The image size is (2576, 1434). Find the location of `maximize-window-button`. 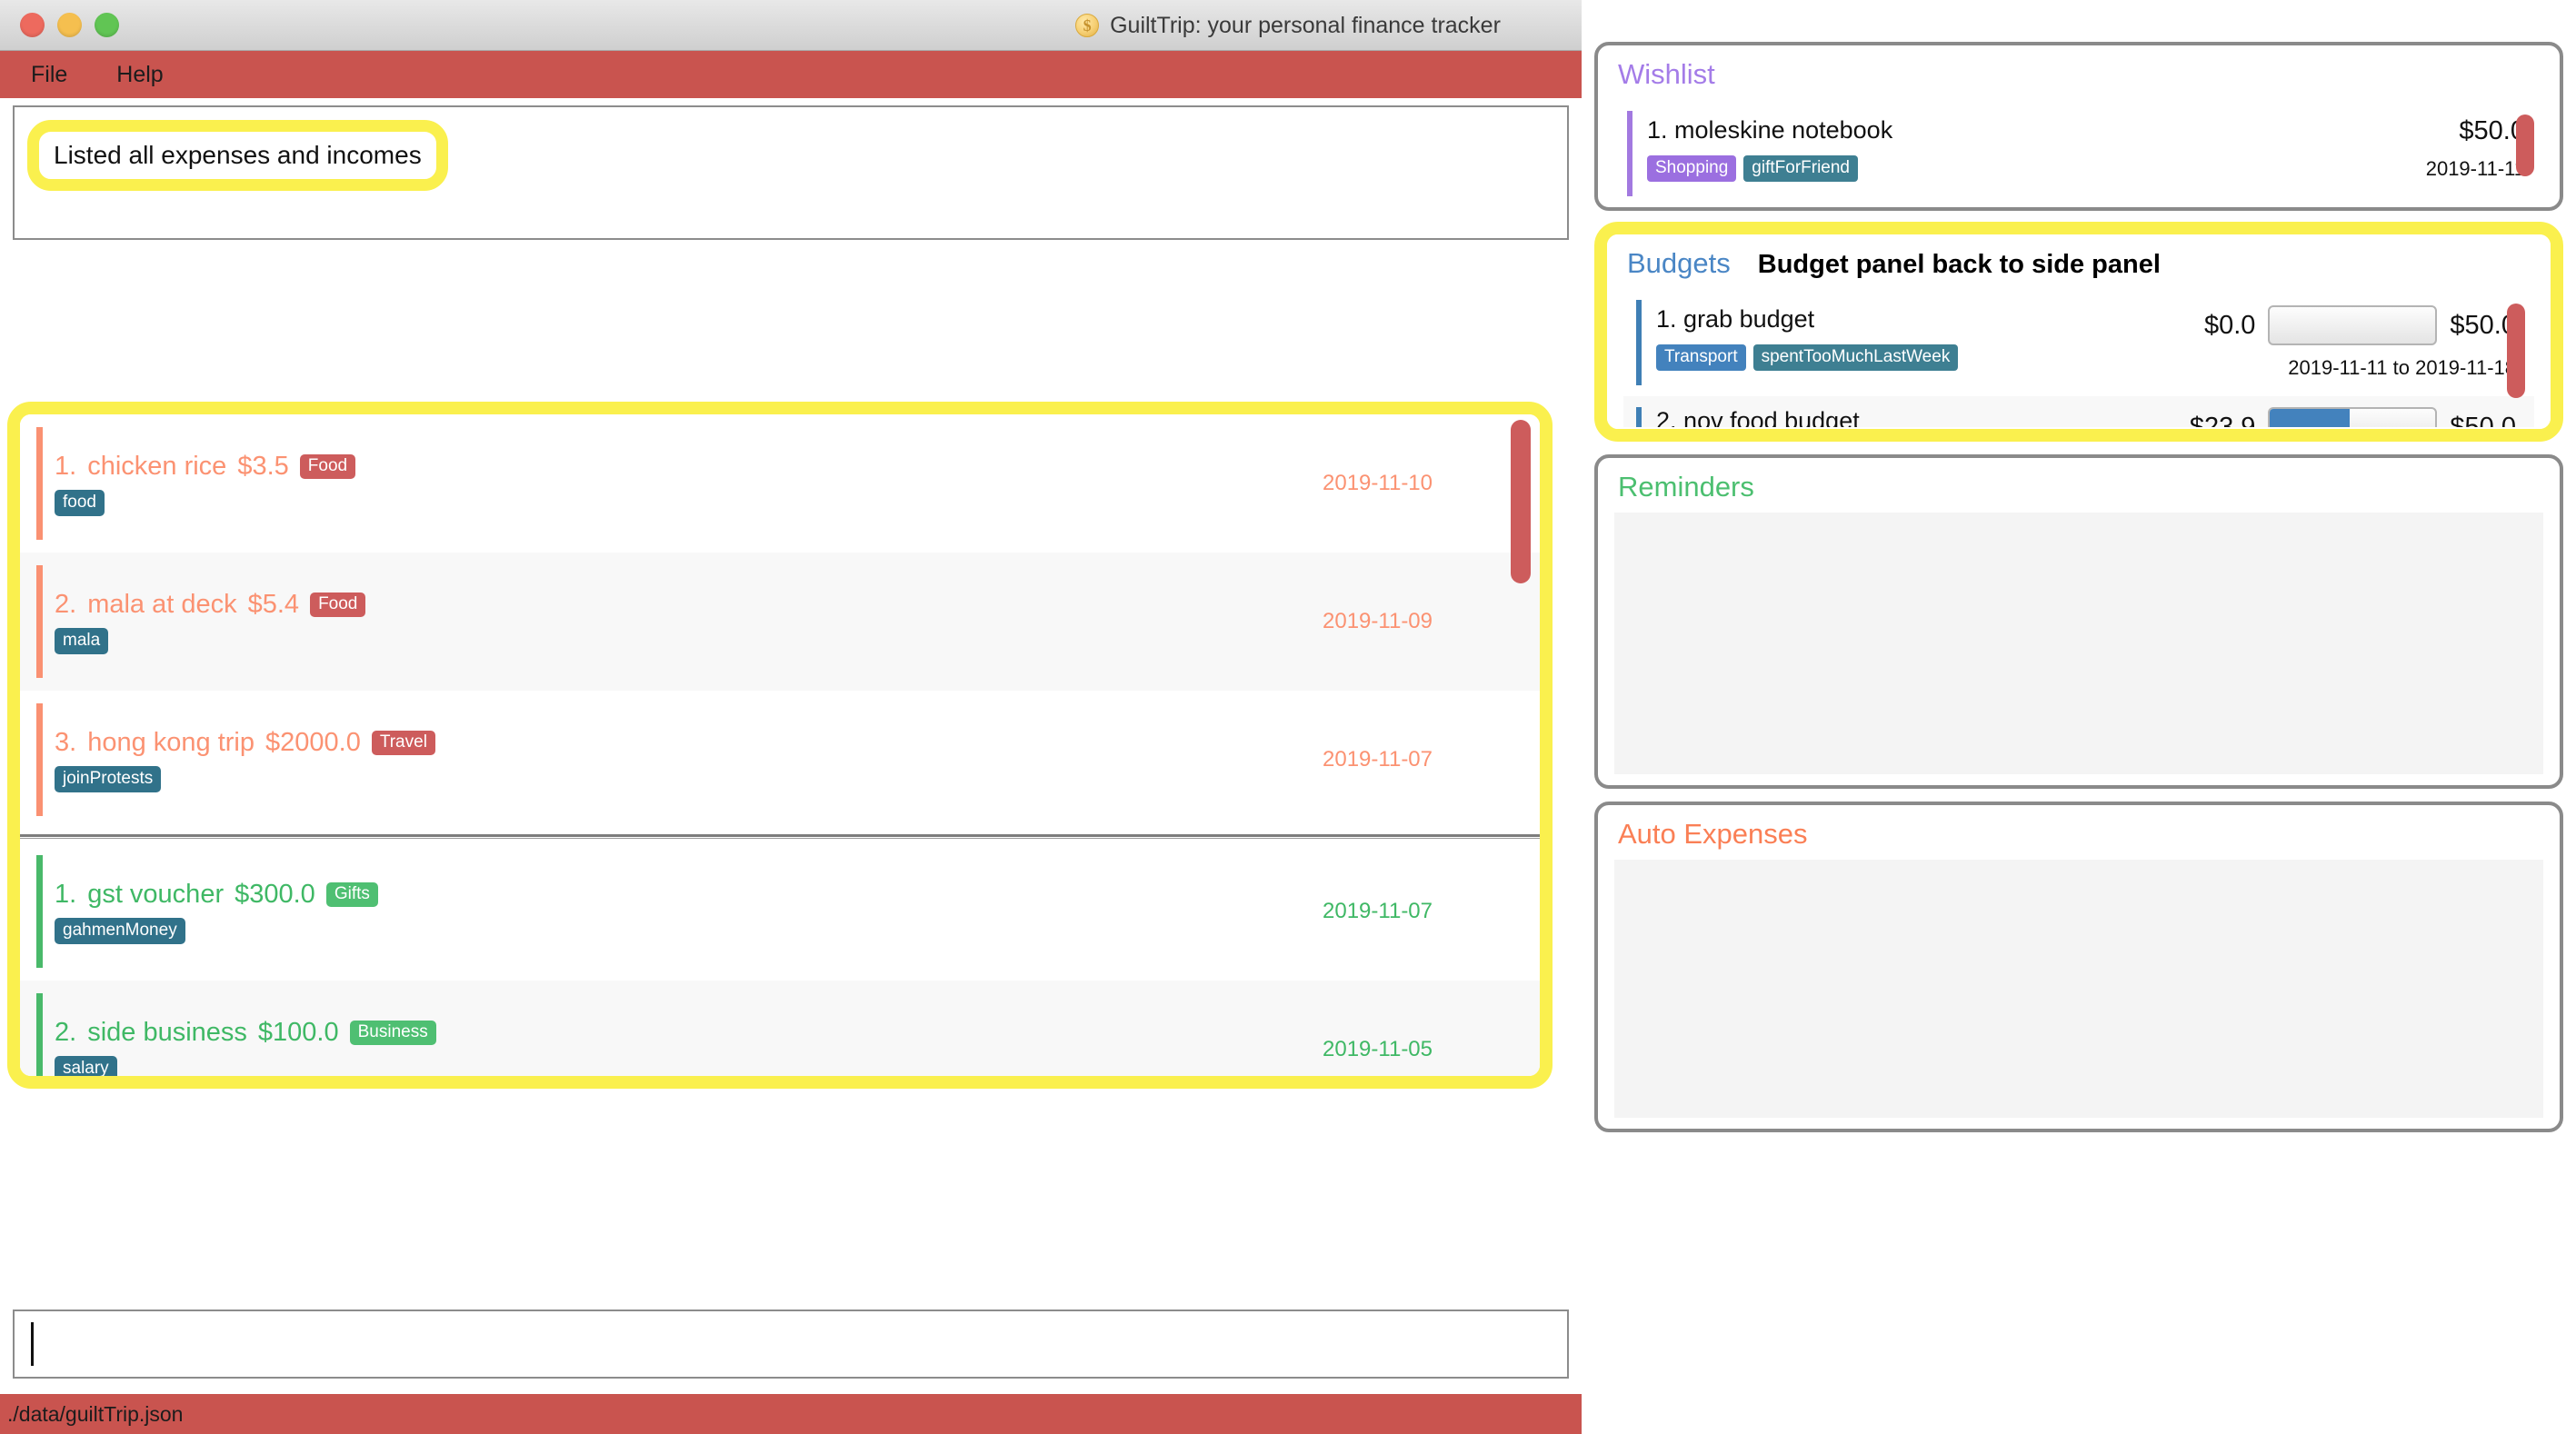

maximize-window-button is located at coordinates (107, 25).